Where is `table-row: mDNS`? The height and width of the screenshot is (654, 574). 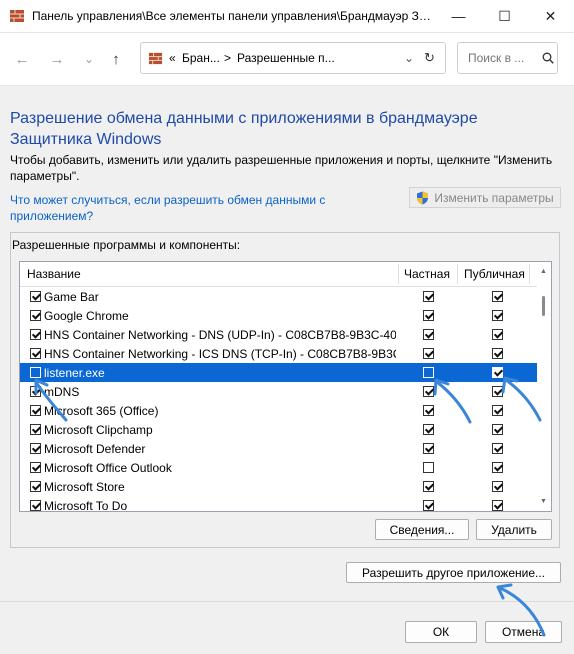
table-row: mDNS is located at coordinates (278, 391).